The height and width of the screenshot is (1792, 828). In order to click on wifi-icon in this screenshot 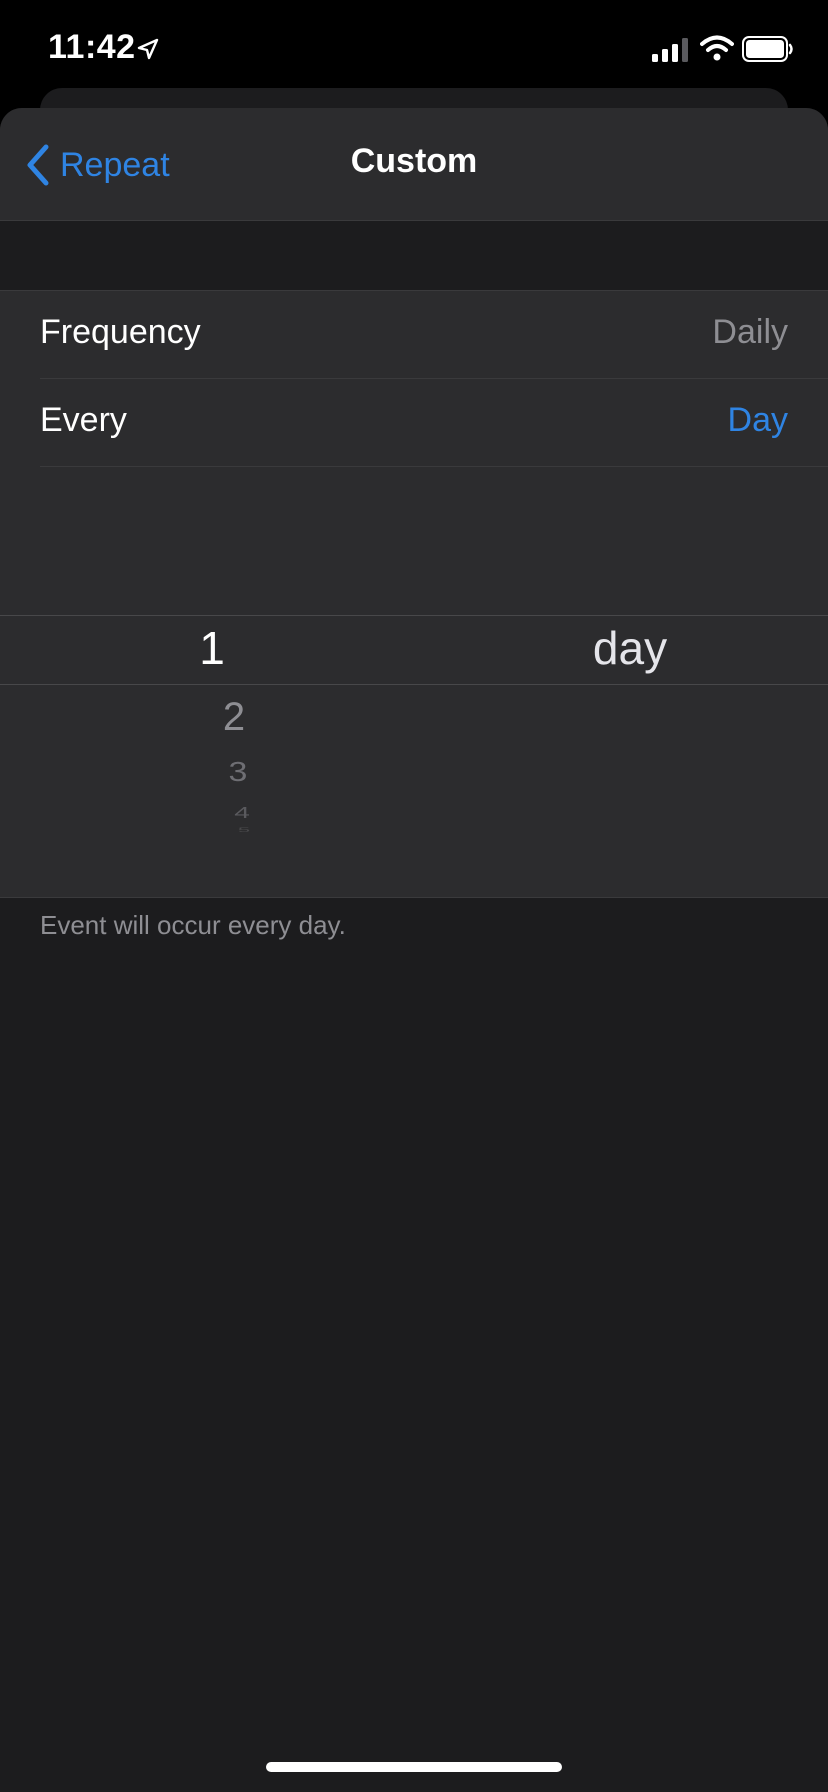, I will do `click(717, 48)`.